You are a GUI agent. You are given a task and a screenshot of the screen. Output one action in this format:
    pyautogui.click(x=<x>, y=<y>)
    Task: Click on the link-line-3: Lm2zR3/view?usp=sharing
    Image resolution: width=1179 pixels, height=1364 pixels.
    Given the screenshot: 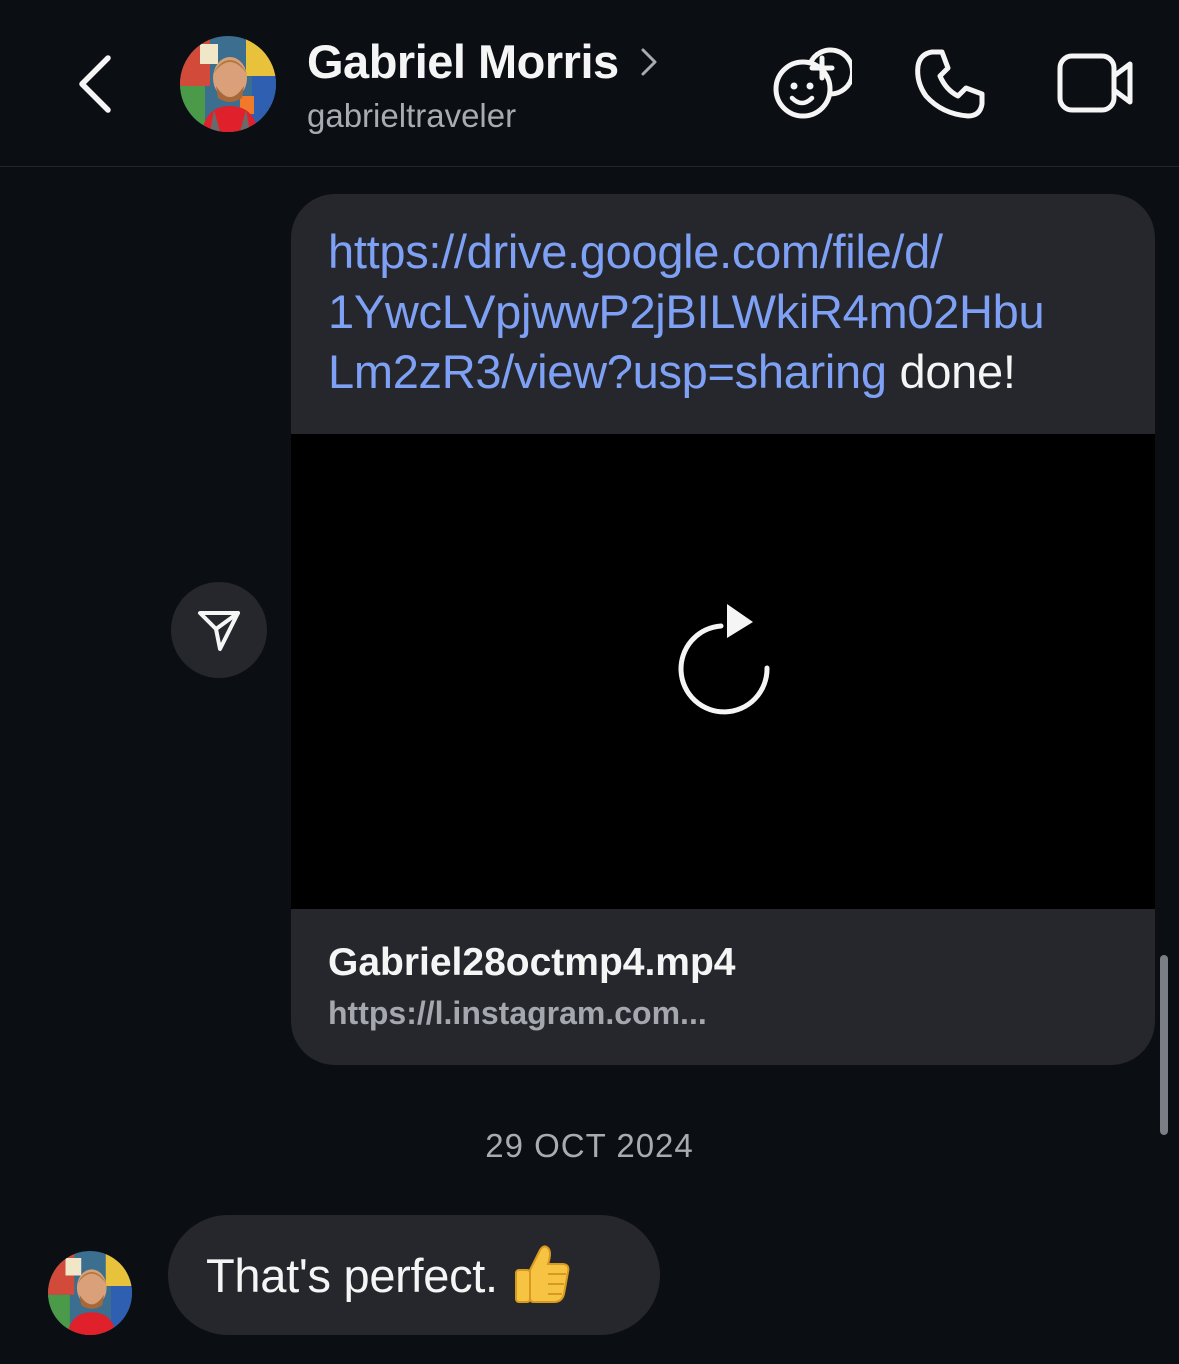 What is the action you would take?
    pyautogui.click(x=607, y=371)
    